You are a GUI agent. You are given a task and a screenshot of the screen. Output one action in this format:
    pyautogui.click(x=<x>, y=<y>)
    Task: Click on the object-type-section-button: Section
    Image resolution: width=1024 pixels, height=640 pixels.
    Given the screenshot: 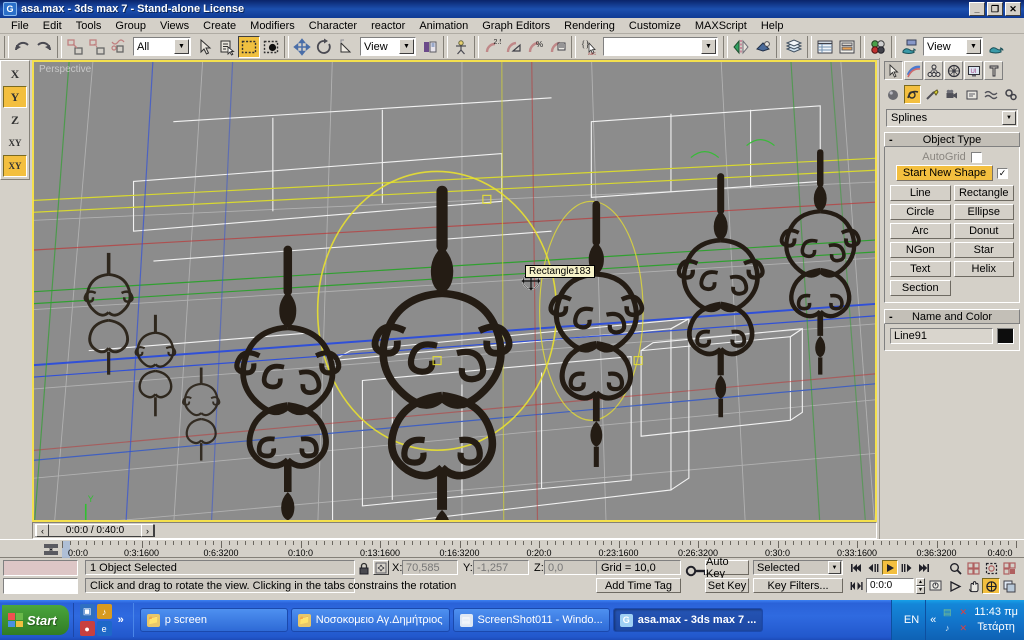 What is the action you would take?
    pyautogui.click(x=920, y=288)
    